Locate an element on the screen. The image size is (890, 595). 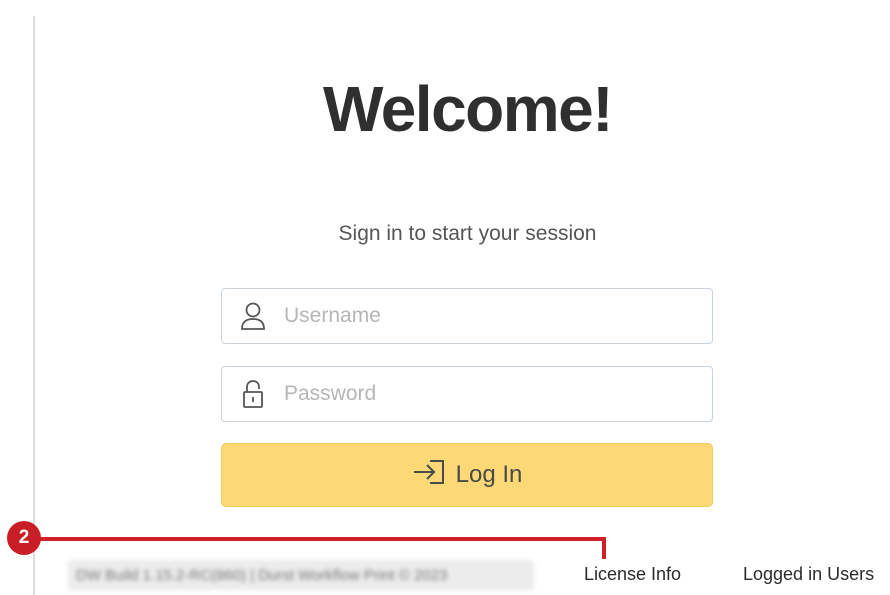
welcome-title: Welcome! is located at coordinates (468, 109).